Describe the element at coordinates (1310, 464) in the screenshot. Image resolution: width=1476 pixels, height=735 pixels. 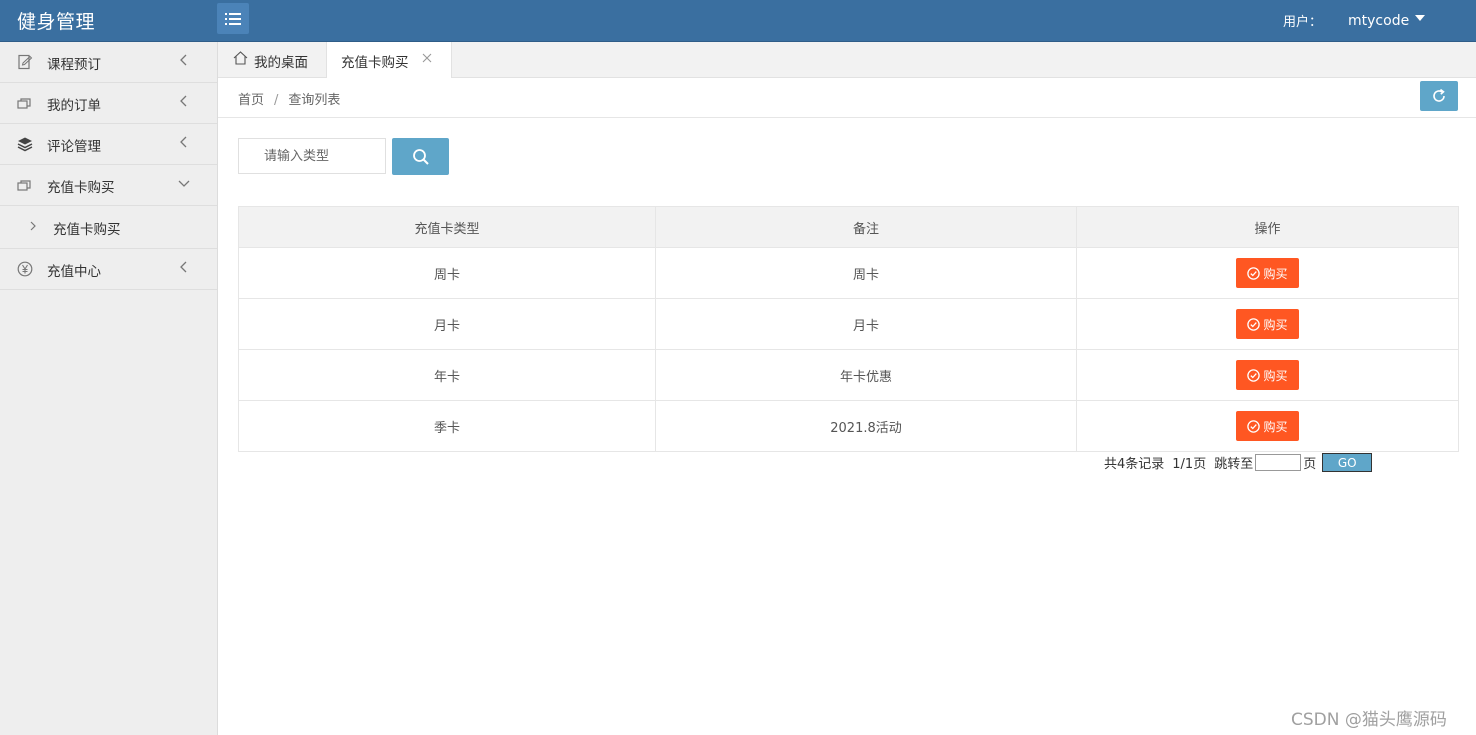
I see `page-unit-label: 页` at that location.